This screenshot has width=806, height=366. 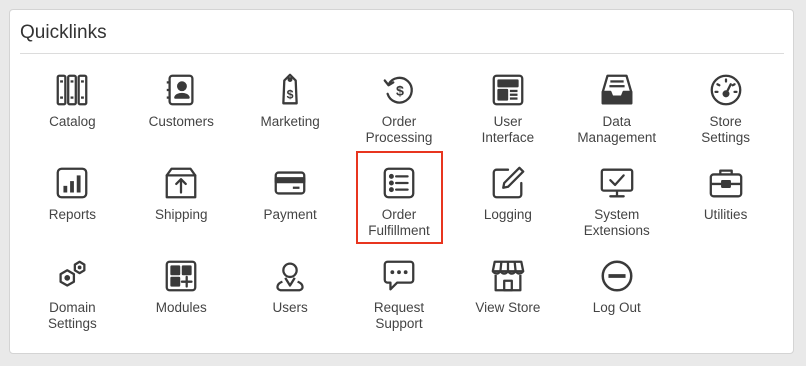 I want to click on dollar-cycle-icon: $, so click(x=399, y=90).